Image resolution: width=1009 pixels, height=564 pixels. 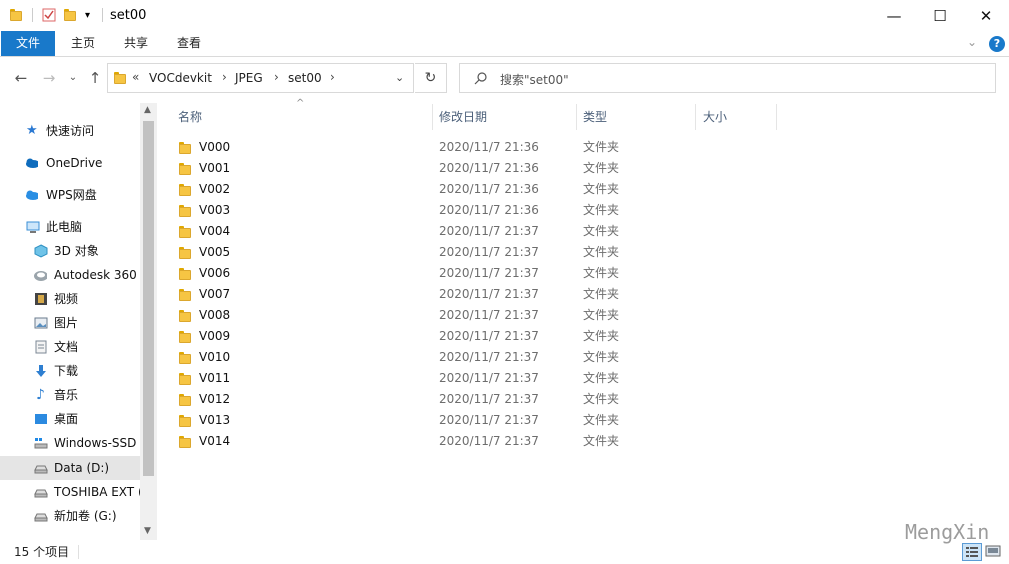 What do you see at coordinates (894, 15) in the screenshot?
I see `minimize-button: —` at bounding box center [894, 15].